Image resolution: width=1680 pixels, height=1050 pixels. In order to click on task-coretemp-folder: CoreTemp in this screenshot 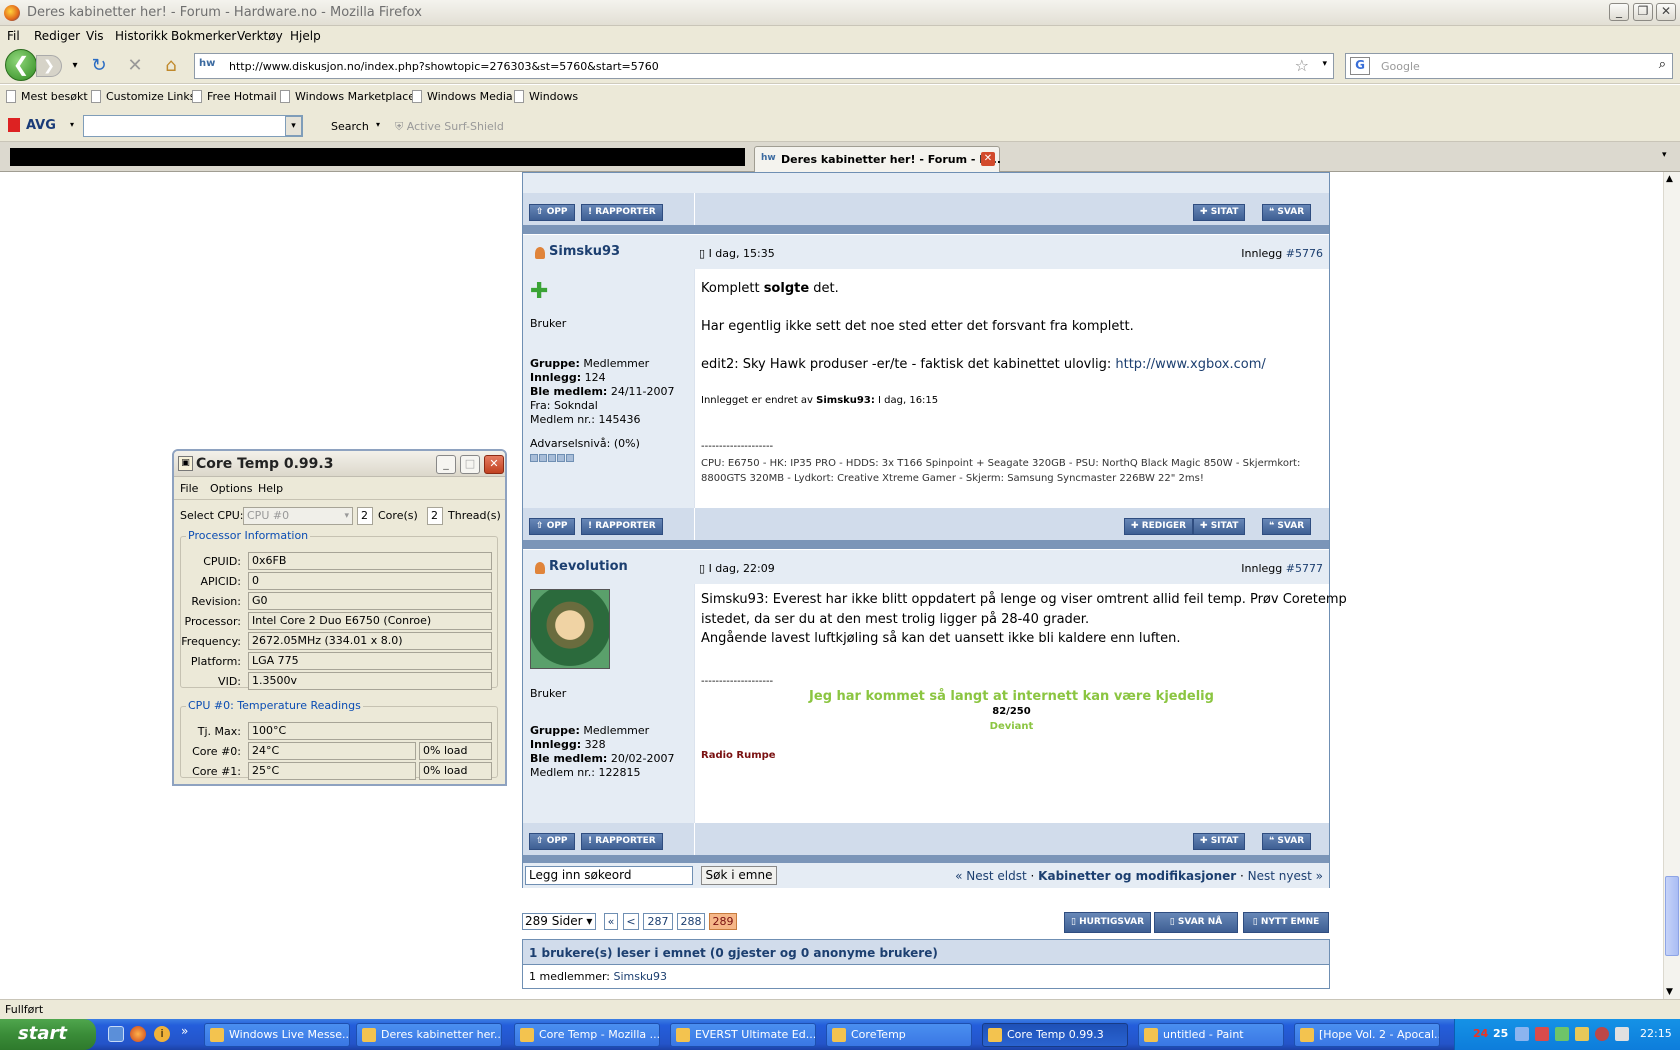, I will do `click(899, 1035)`.